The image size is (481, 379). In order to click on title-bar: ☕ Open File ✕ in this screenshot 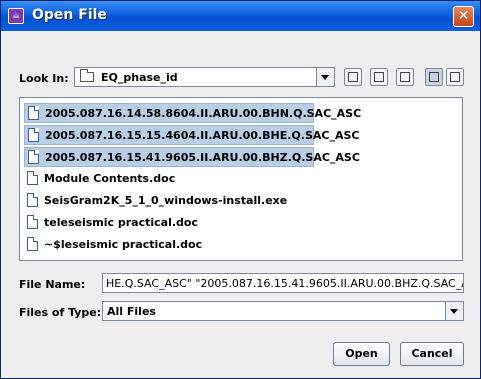, I will do `click(240, 16)`.